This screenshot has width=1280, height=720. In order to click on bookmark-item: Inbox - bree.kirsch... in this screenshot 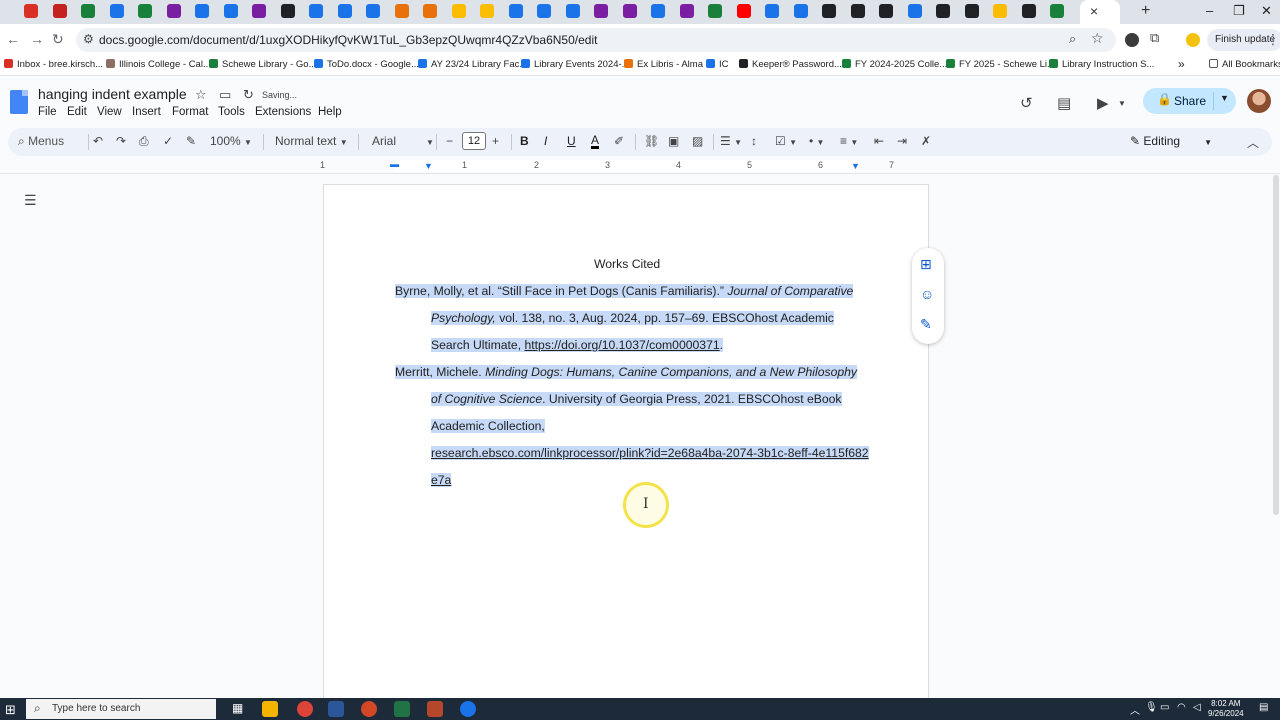, I will do `click(53, 64)`.